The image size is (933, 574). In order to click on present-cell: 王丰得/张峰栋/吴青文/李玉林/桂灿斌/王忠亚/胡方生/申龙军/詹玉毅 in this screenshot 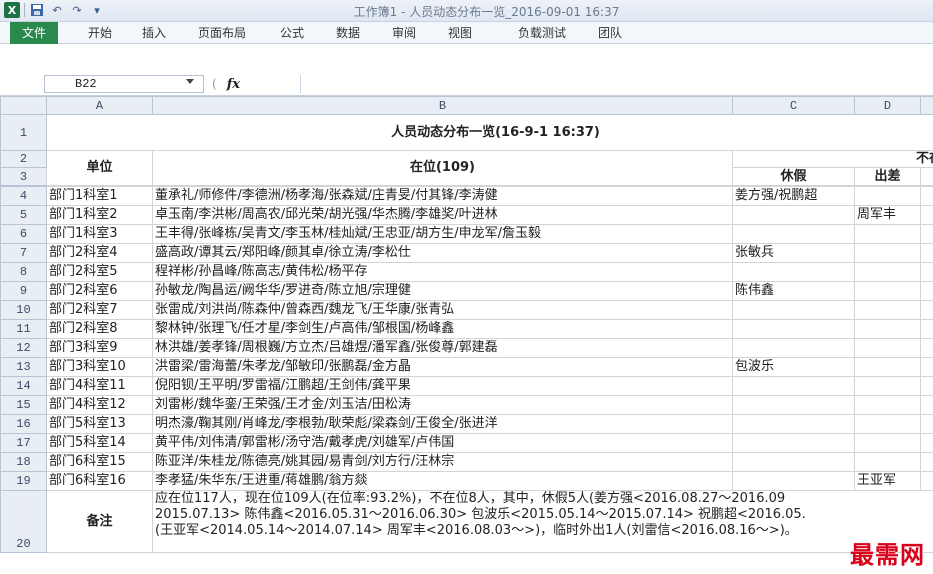, I will do `click(442, 234)`.